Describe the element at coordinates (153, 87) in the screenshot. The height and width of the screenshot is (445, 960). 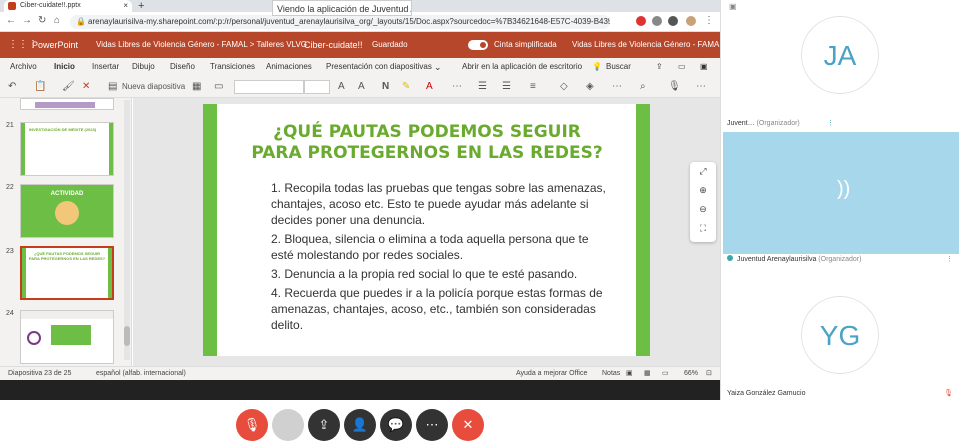
I see `new-slide-button: Nueva diapositiva` at that location.